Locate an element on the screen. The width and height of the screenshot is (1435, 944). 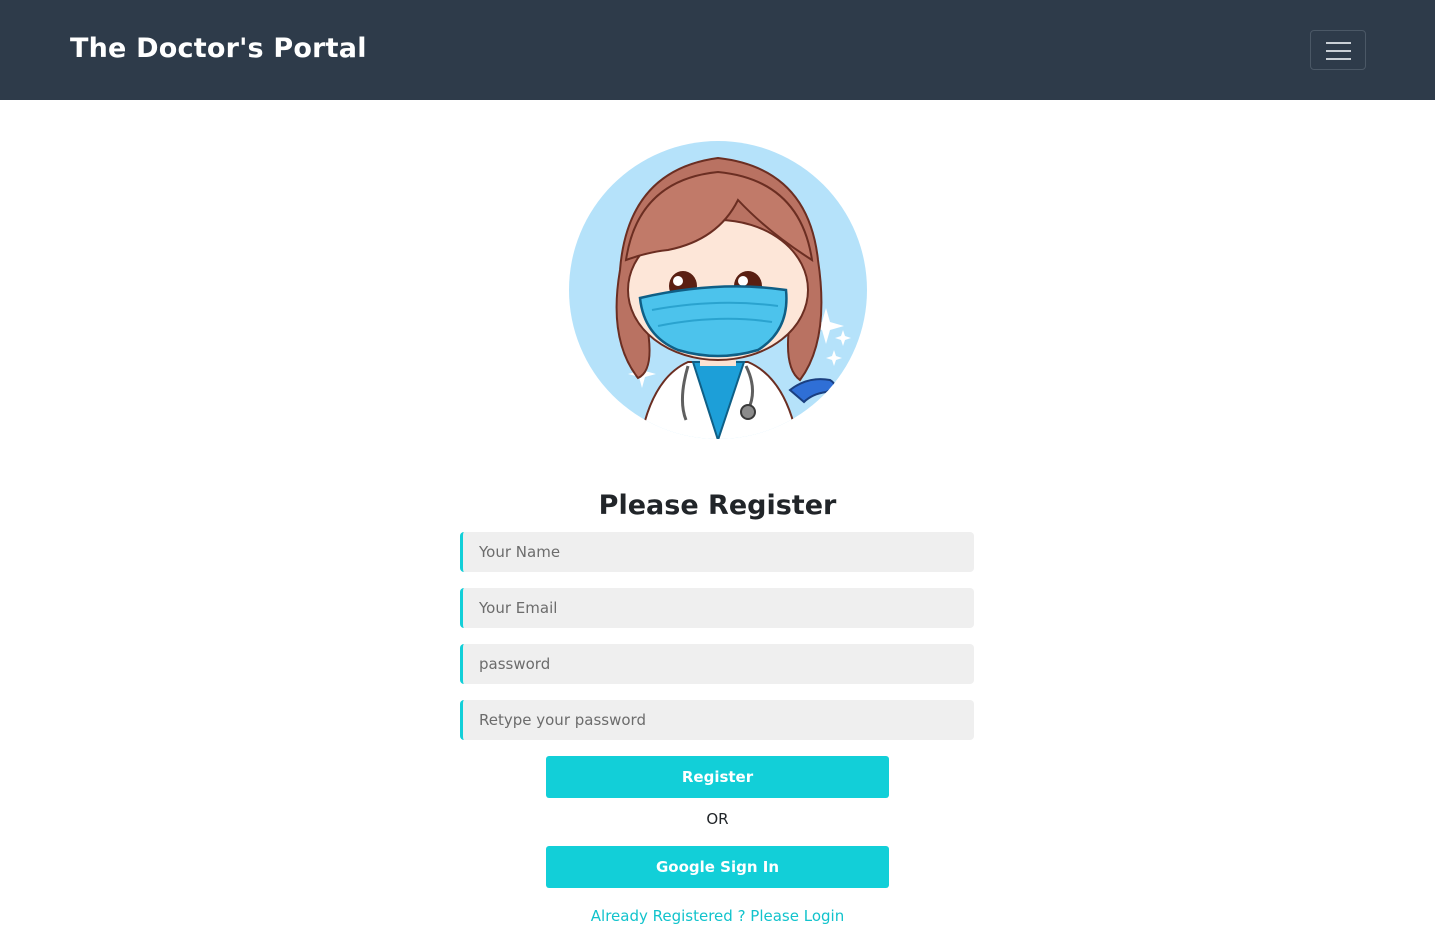
retype-password-input is located at coordinates (717, 720).